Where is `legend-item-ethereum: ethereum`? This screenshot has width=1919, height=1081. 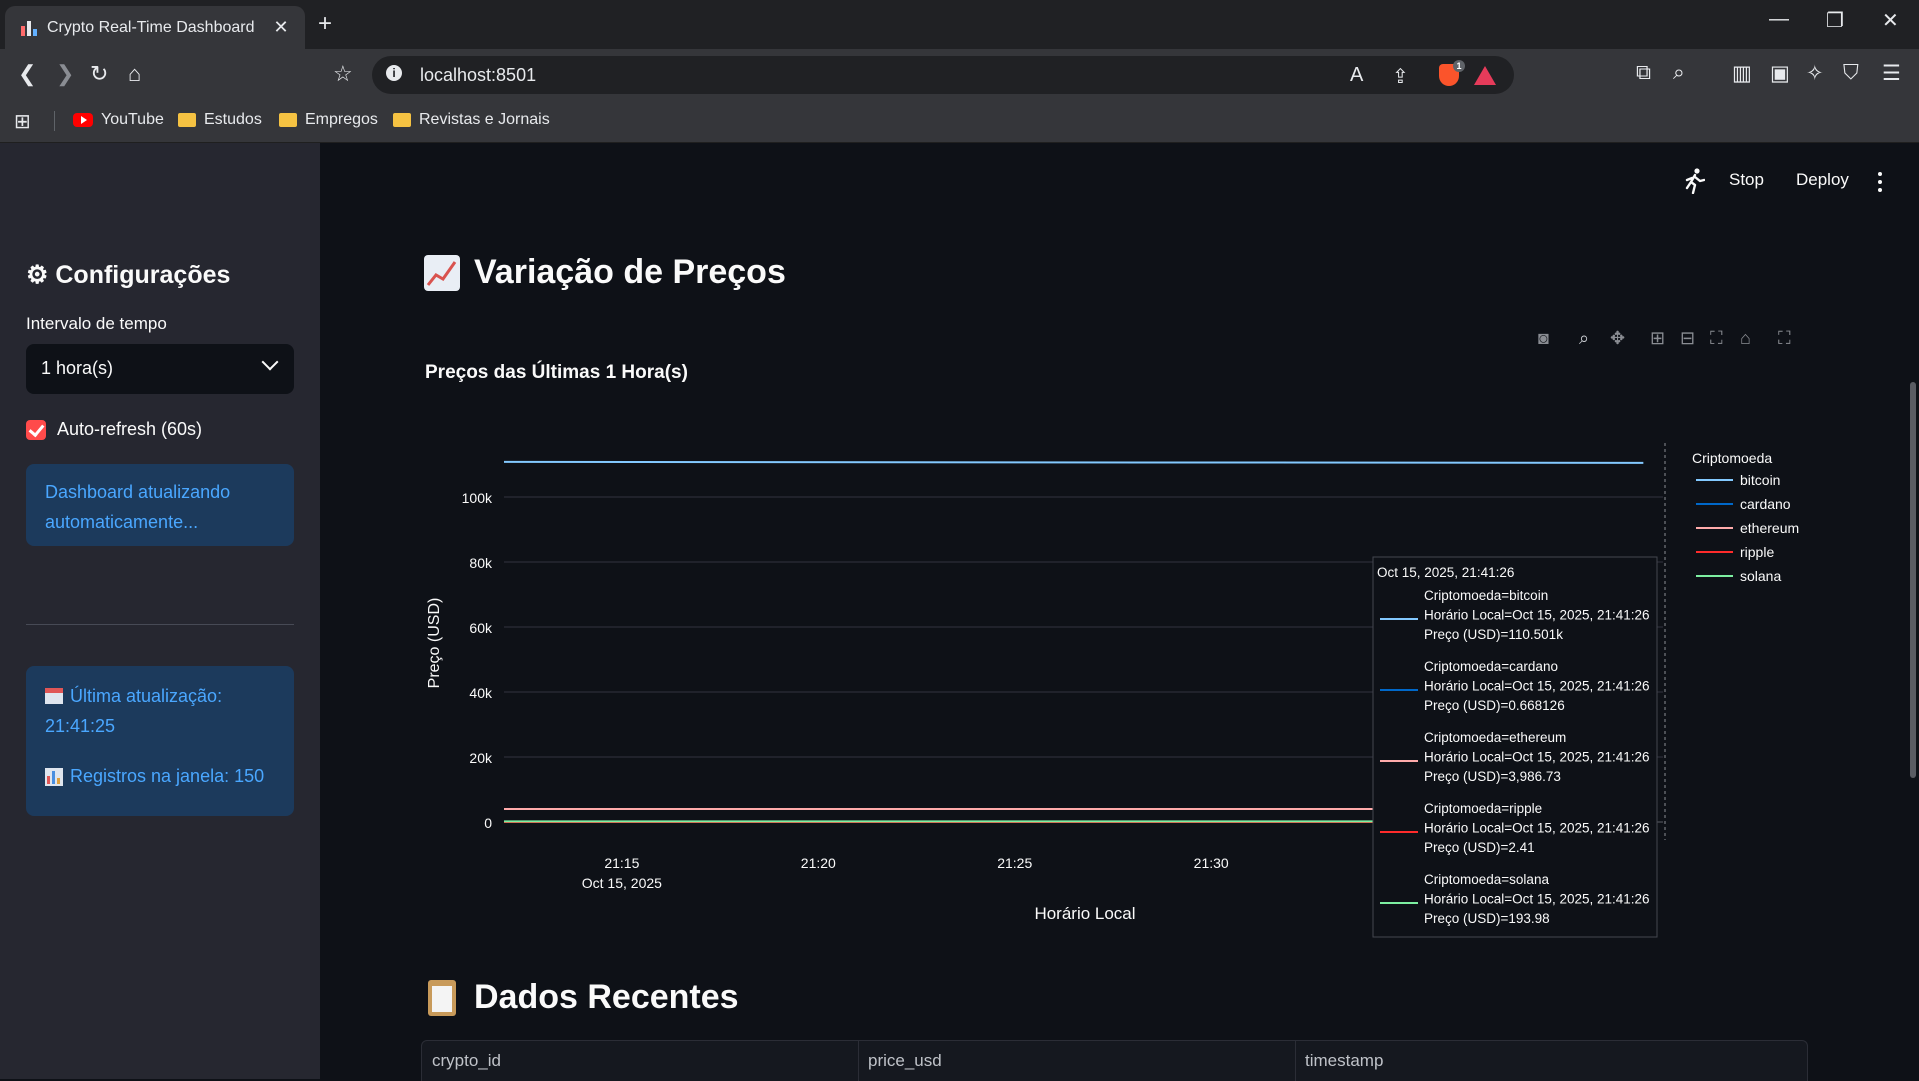 legend-item-ethereum: ethereum is located at coordinates (1769, 528).